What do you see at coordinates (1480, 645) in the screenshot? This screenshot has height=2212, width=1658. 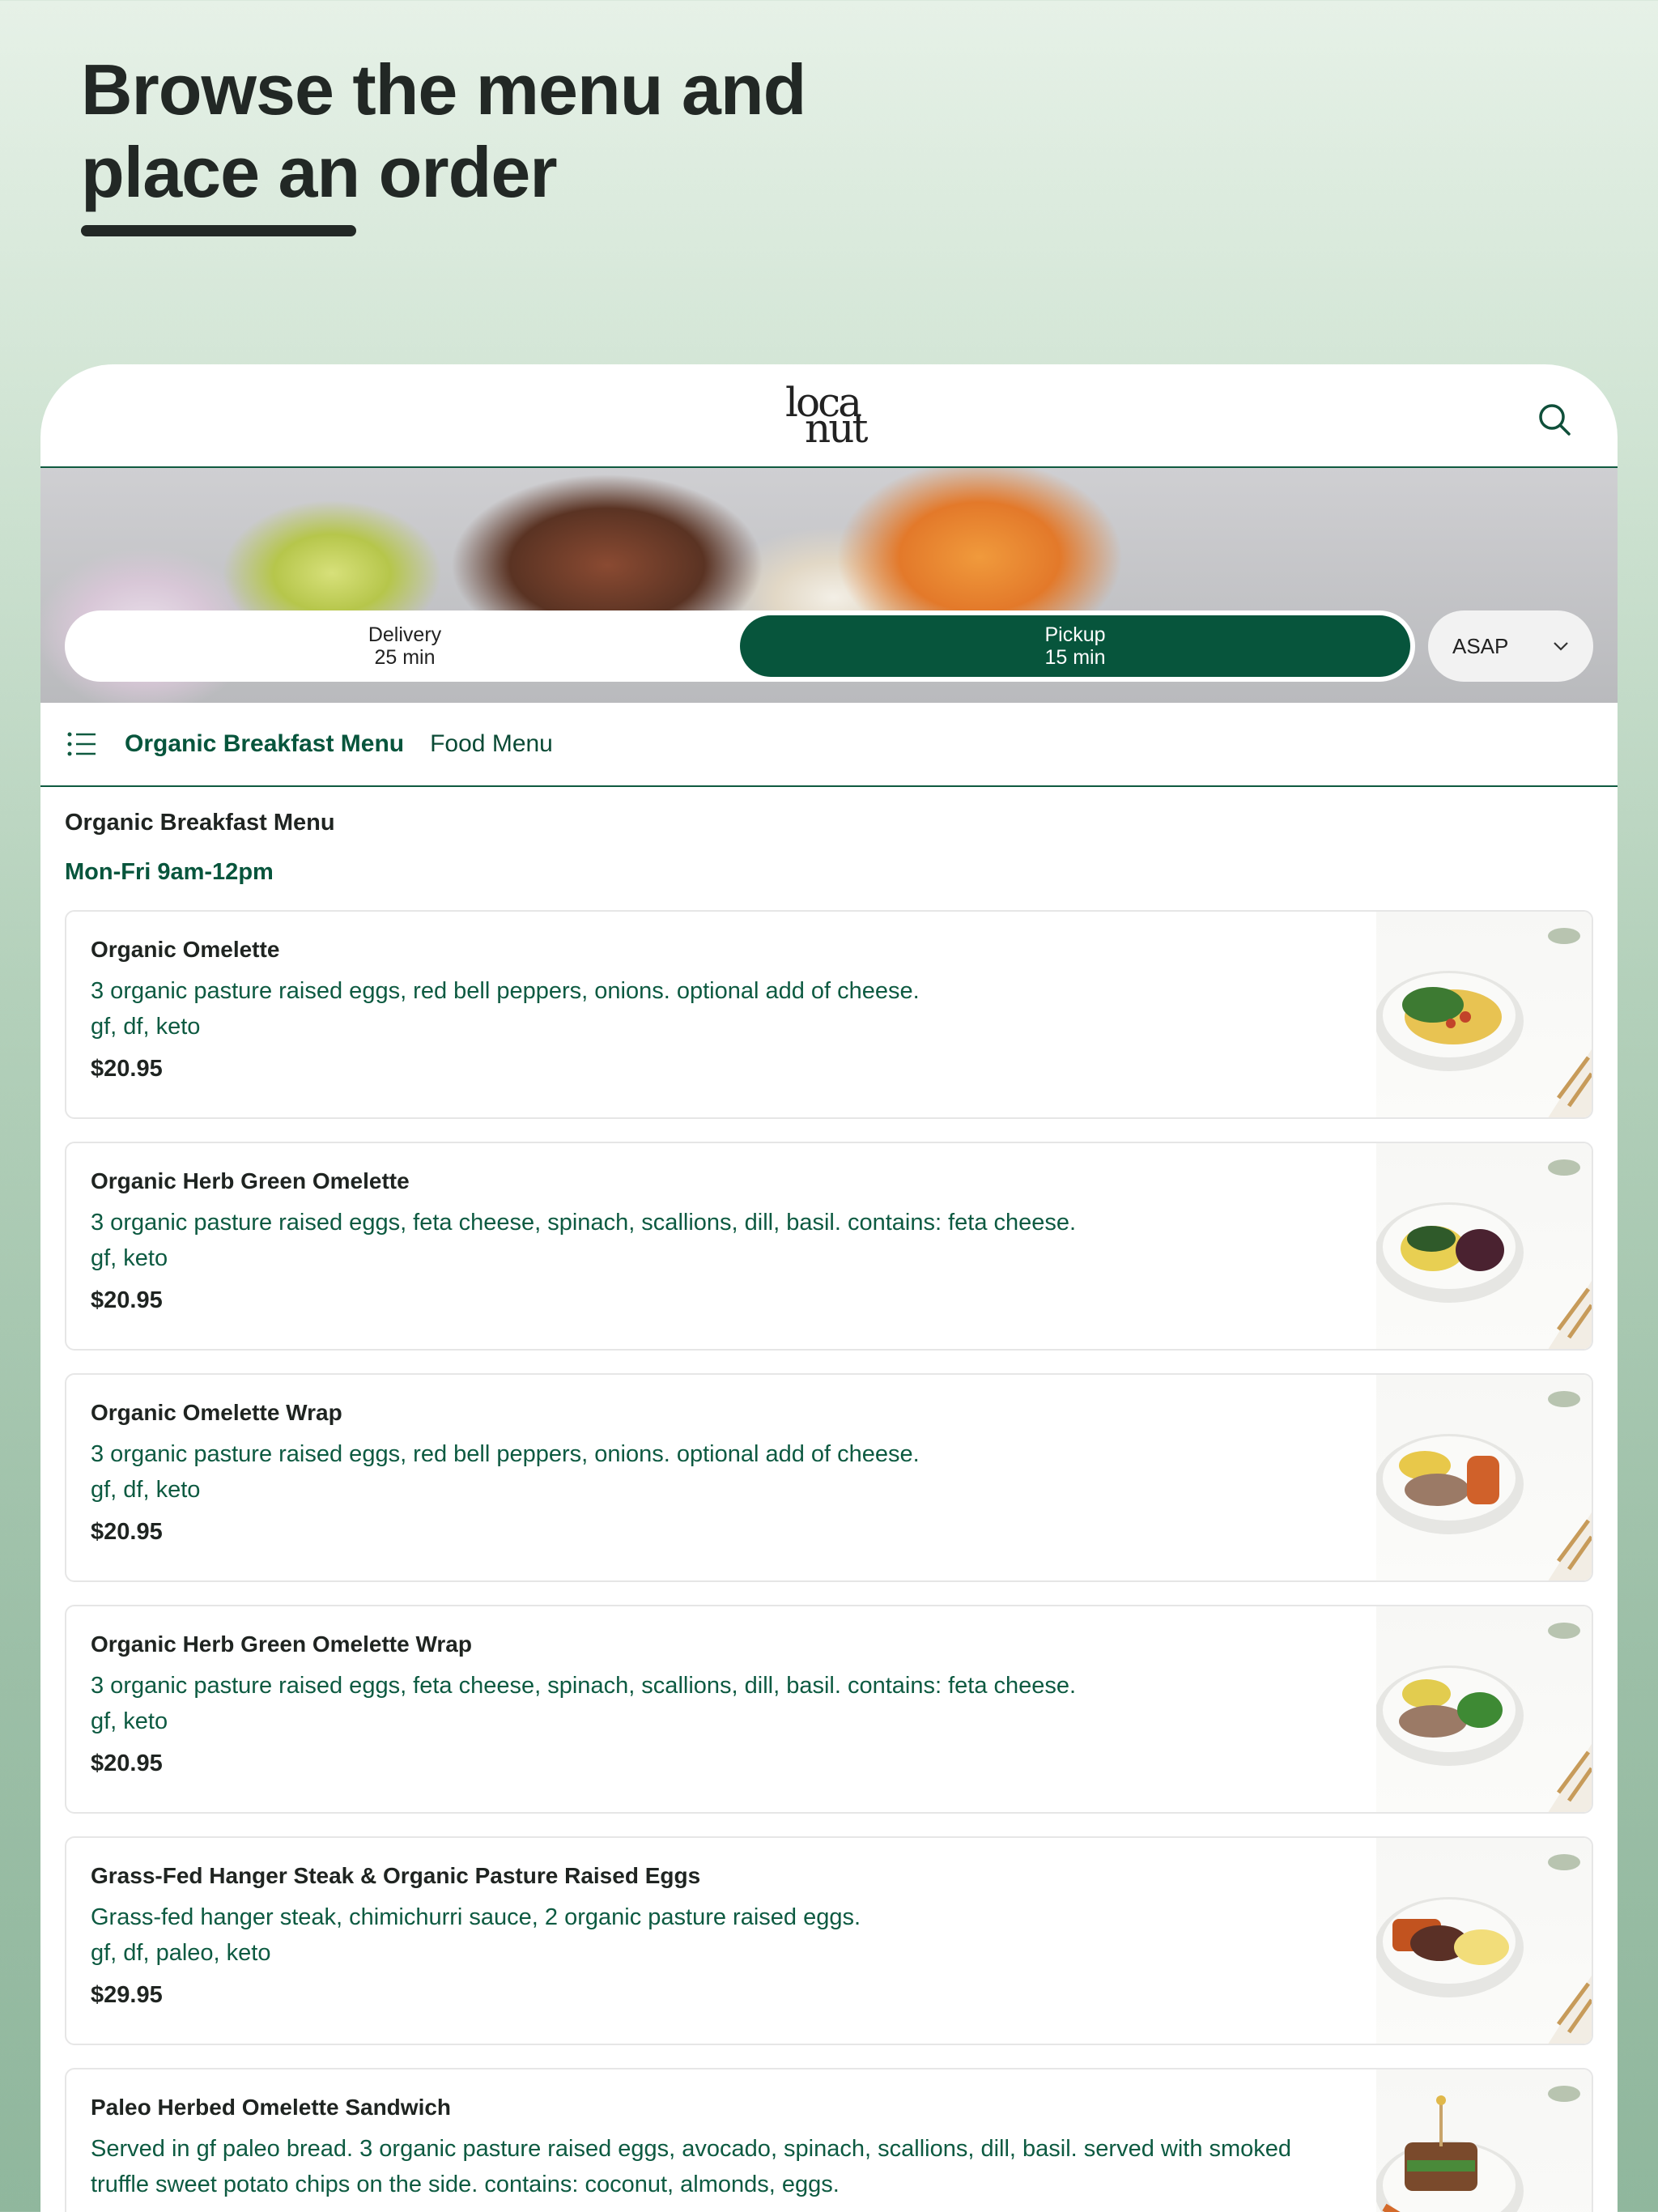 I see `time-select-value: ASAP` at bounding box center [1480, 645].